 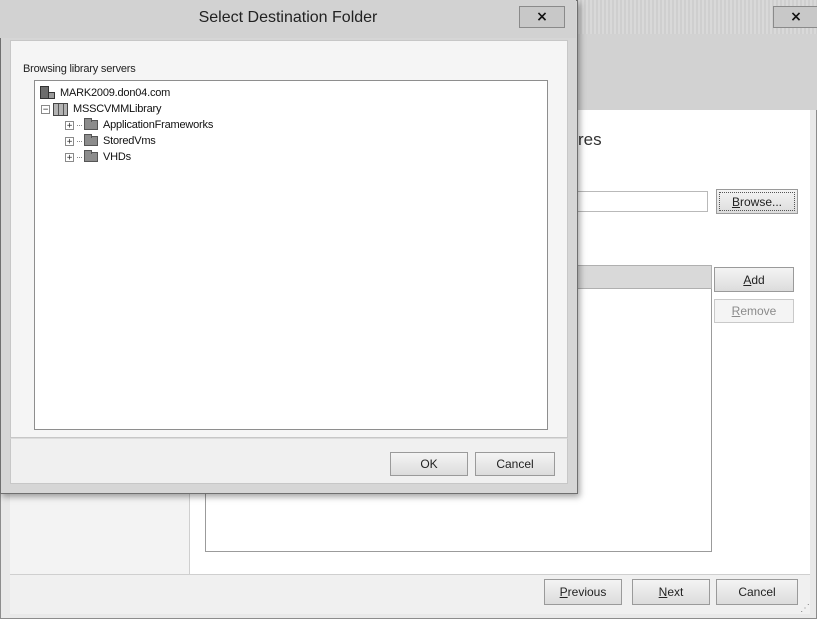 I want to click on next-button-label: Next, so click(x=671, y=592).